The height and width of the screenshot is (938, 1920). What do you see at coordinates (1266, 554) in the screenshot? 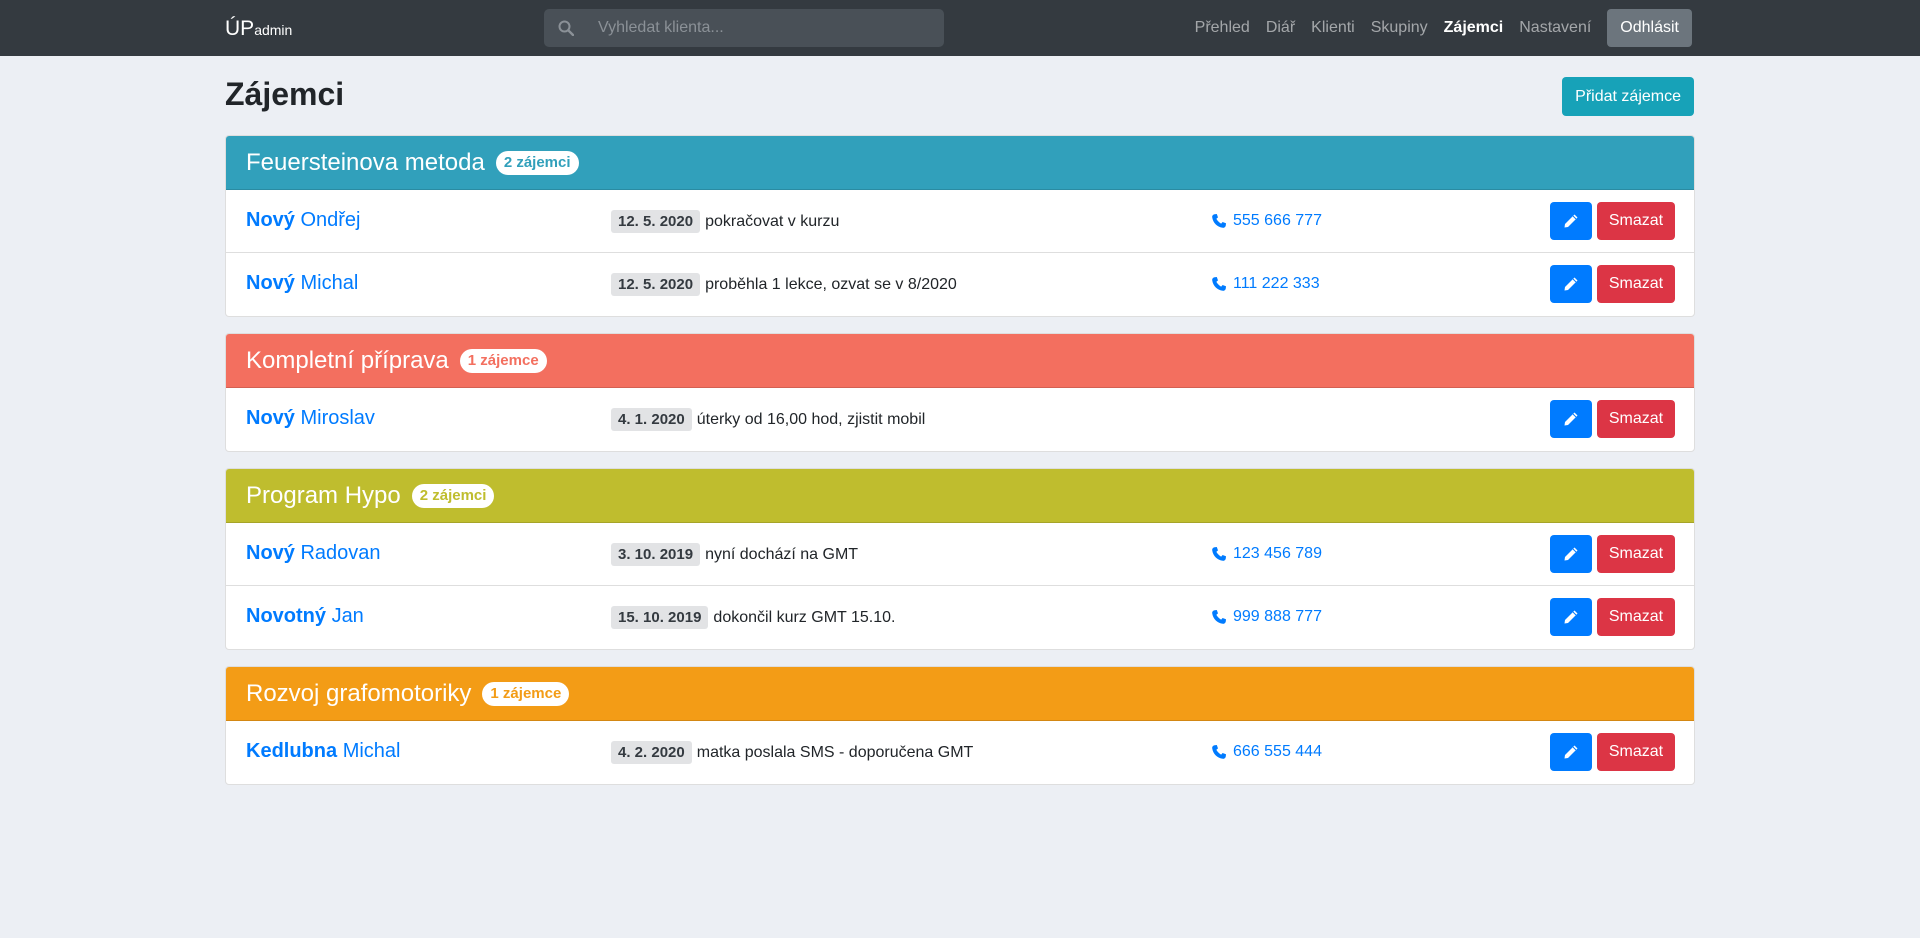
I see `phone-link: 123 456 789` at bounding box center [1266, 554].